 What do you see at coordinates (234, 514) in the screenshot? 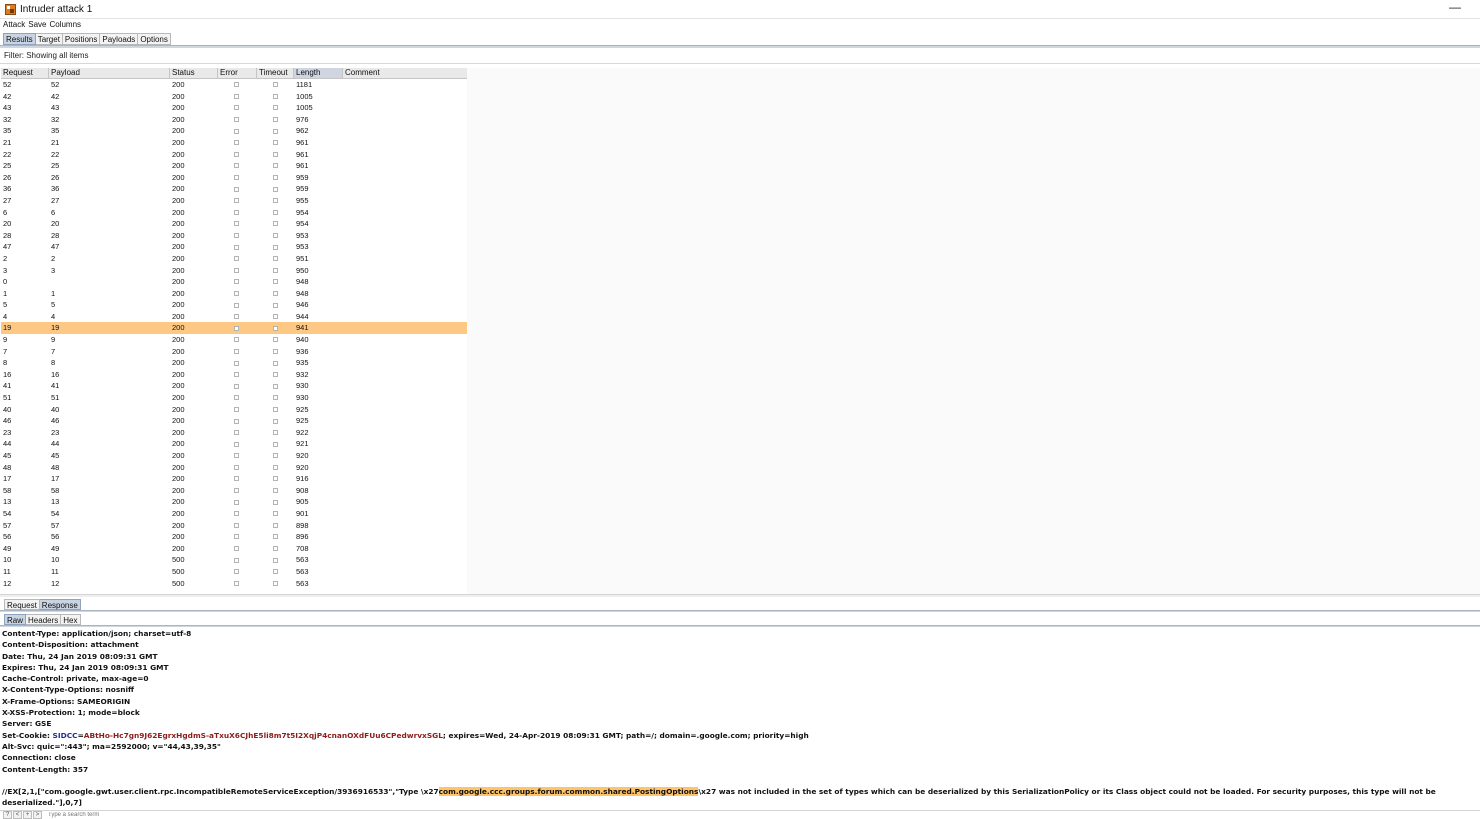
I see `table-row: 54 54 200 901` at bounding box center [234, 514].